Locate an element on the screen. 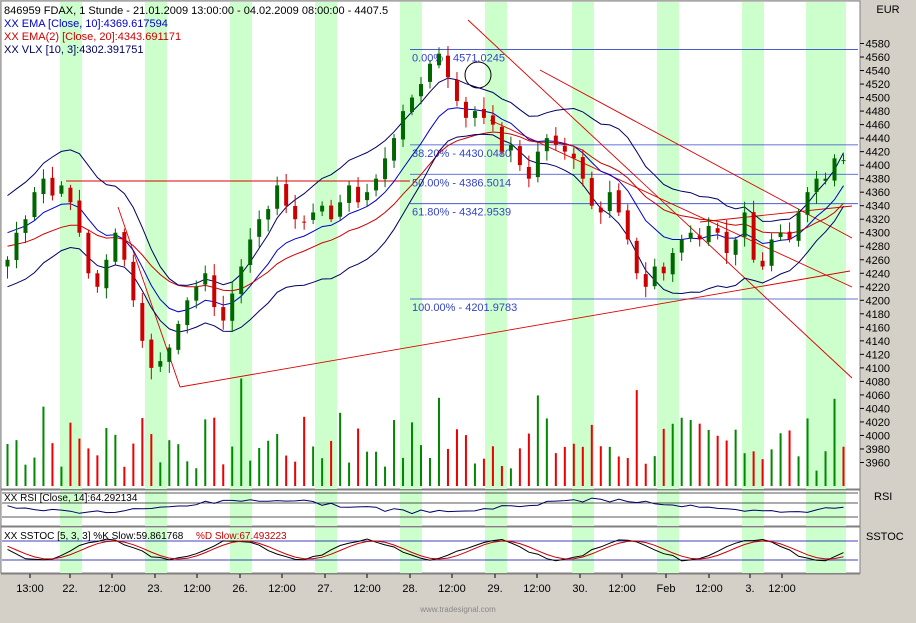  price-tick-label: 4340 is located at coordinates (878, 207).